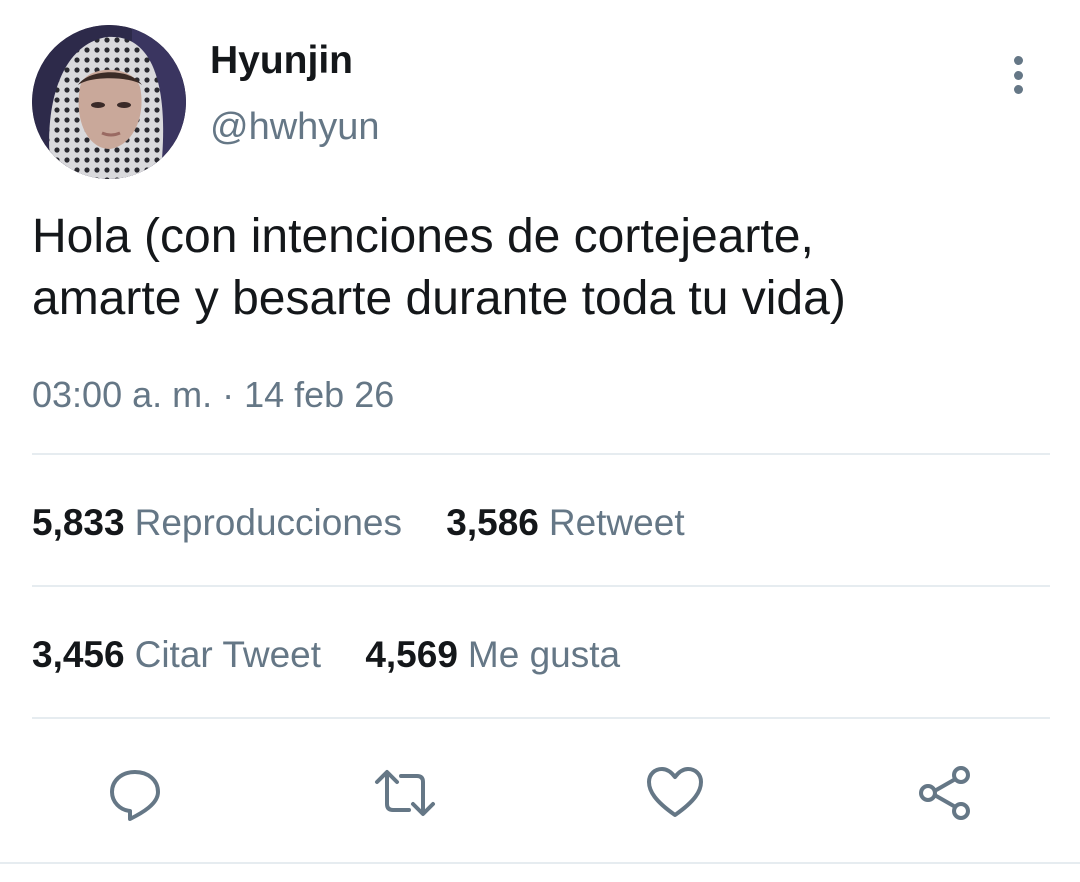 This screenshot has width=1080, height=882. Describe the element at coordinates (268, 522) in the screenshot. I see `views-label: Reproducciones` at that location.